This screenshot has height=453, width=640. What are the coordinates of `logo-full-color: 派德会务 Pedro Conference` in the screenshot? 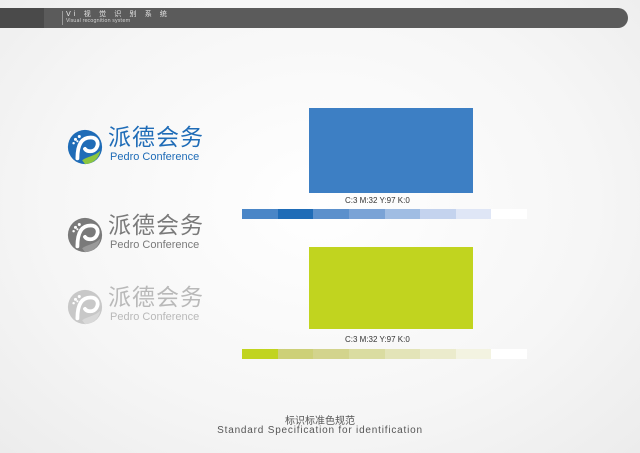 It's located at (151, 148).